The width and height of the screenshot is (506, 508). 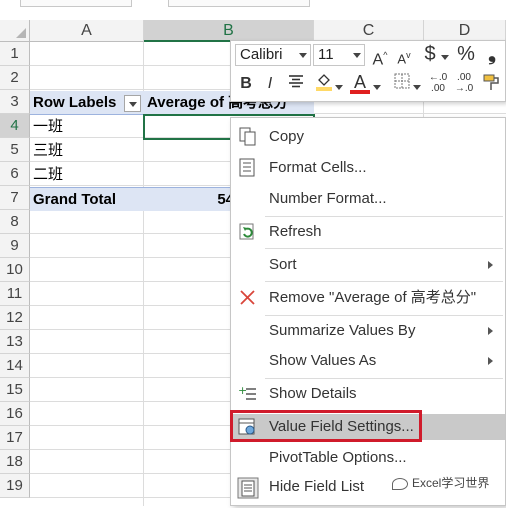 I want to click on menu-show-details-label: Show Details, so click(x=313, y=393).